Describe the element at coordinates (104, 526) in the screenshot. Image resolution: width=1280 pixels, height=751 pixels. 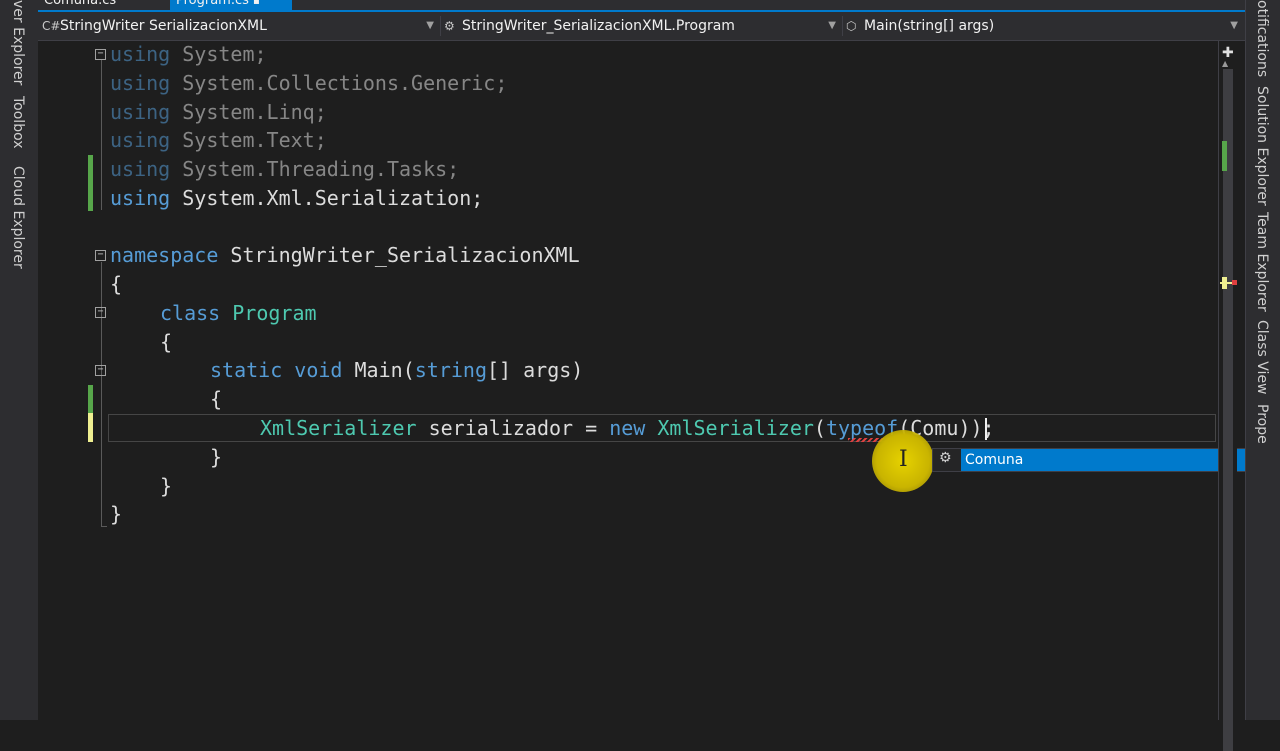
I see `outline-guide-end` at that location.